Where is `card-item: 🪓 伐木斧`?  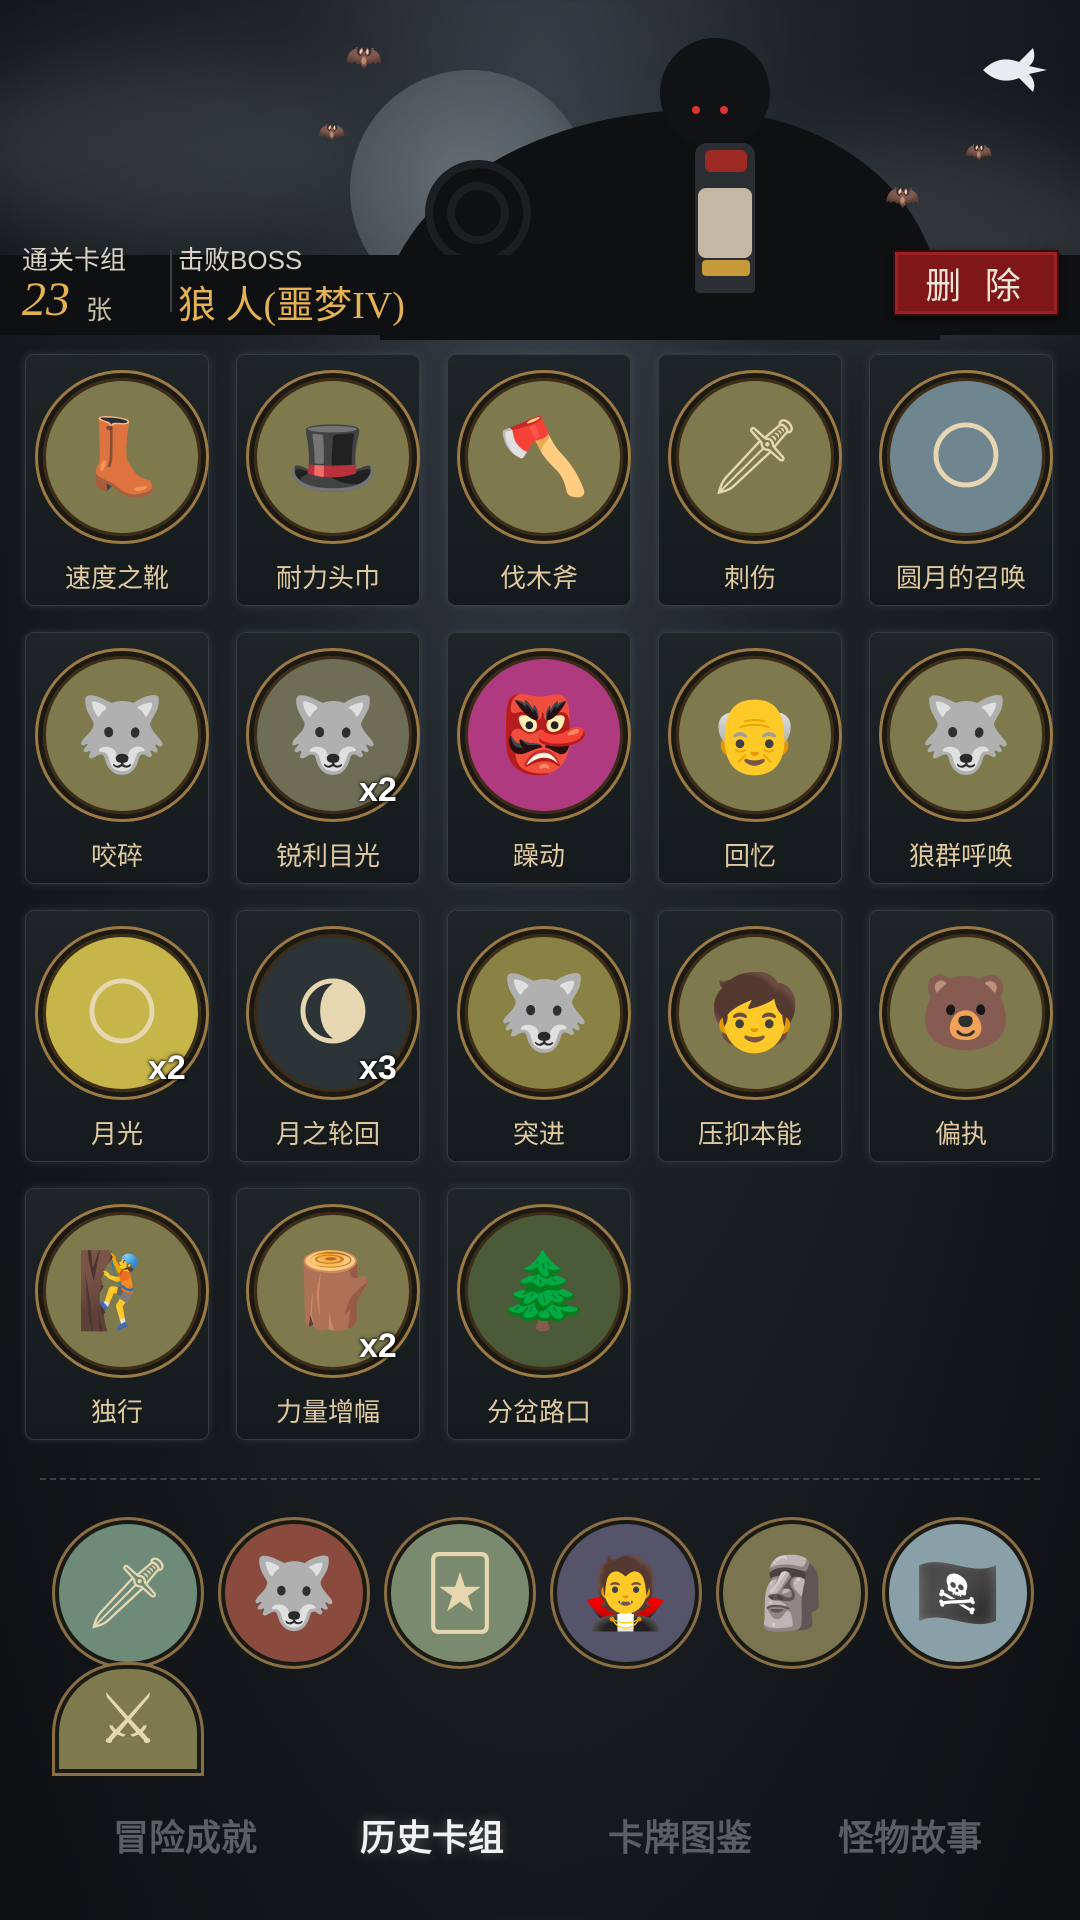
card-item: 🪓 伐木斧 is located at coordinates (539, 480).